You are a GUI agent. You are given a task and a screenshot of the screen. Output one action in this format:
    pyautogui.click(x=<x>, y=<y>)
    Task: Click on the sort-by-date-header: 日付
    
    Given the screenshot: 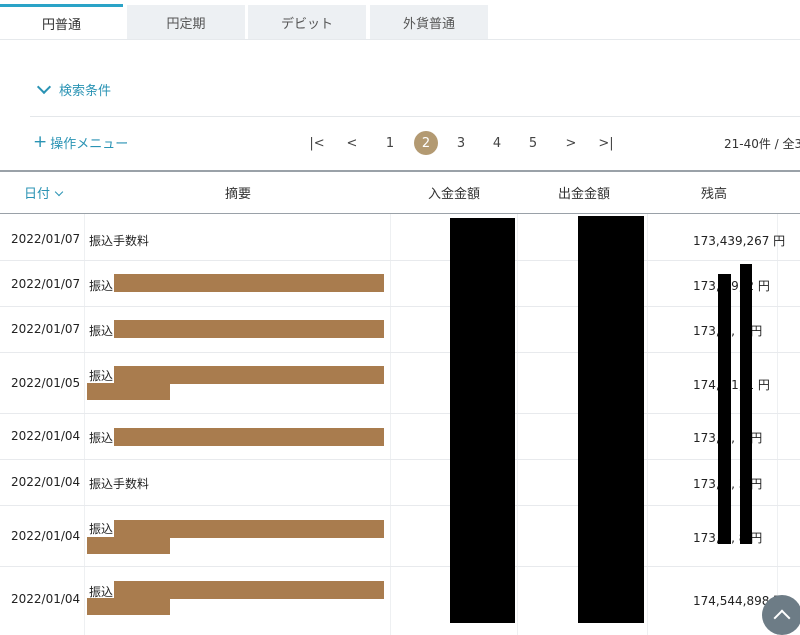 What is the action you would take?
    pyautogui.click(x=44, y=192)
    